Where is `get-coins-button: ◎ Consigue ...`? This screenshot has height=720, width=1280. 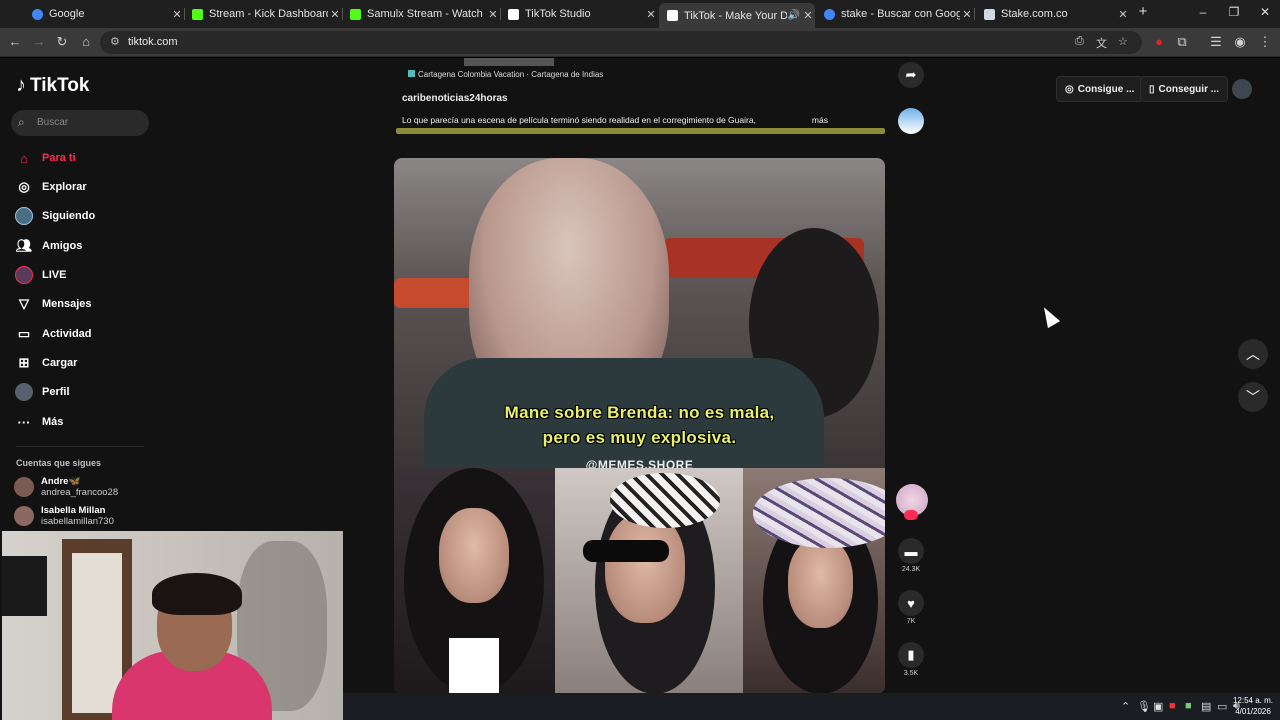
get-coins-button: ◎ Consigue ... is located at coordinates (1100, 89).